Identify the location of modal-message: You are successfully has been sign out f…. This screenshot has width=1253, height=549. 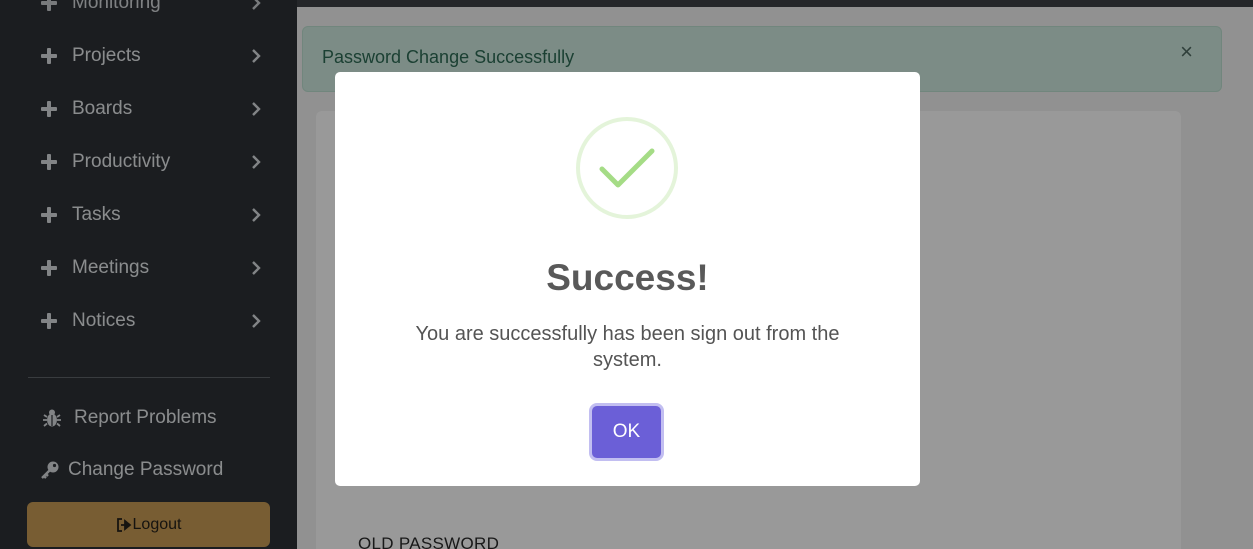
(627, 347).